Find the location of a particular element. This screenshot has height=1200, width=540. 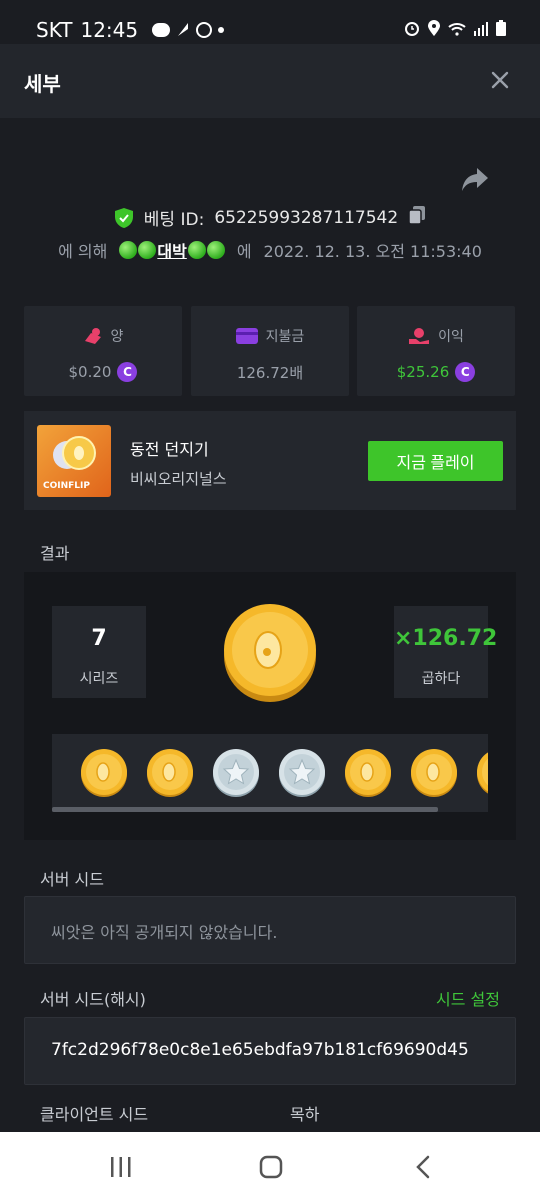

bet-id-row: 베팅 ID: 65225993287117542 is located at coordinates (270, 219).